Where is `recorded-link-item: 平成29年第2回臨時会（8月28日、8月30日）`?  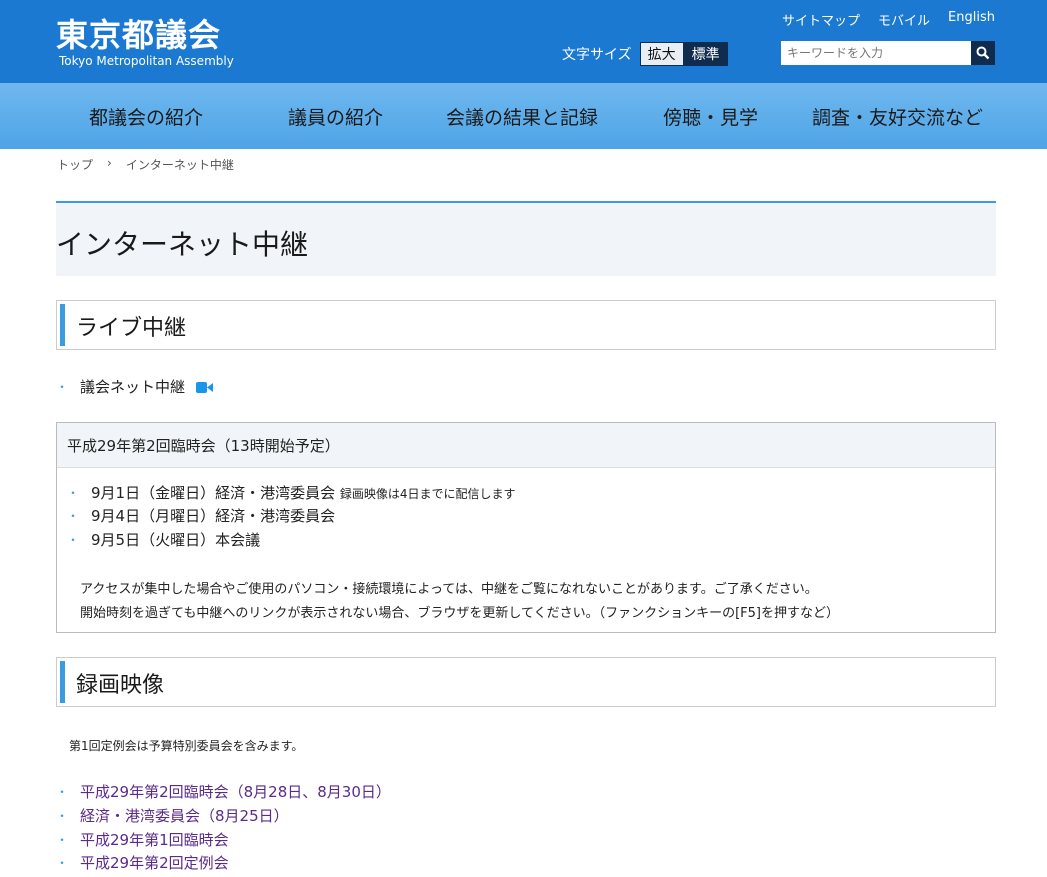 recorded-link-item: 平成29年第2回臨時会（8月28日、8月30日） is located at coordinates (223, 791).